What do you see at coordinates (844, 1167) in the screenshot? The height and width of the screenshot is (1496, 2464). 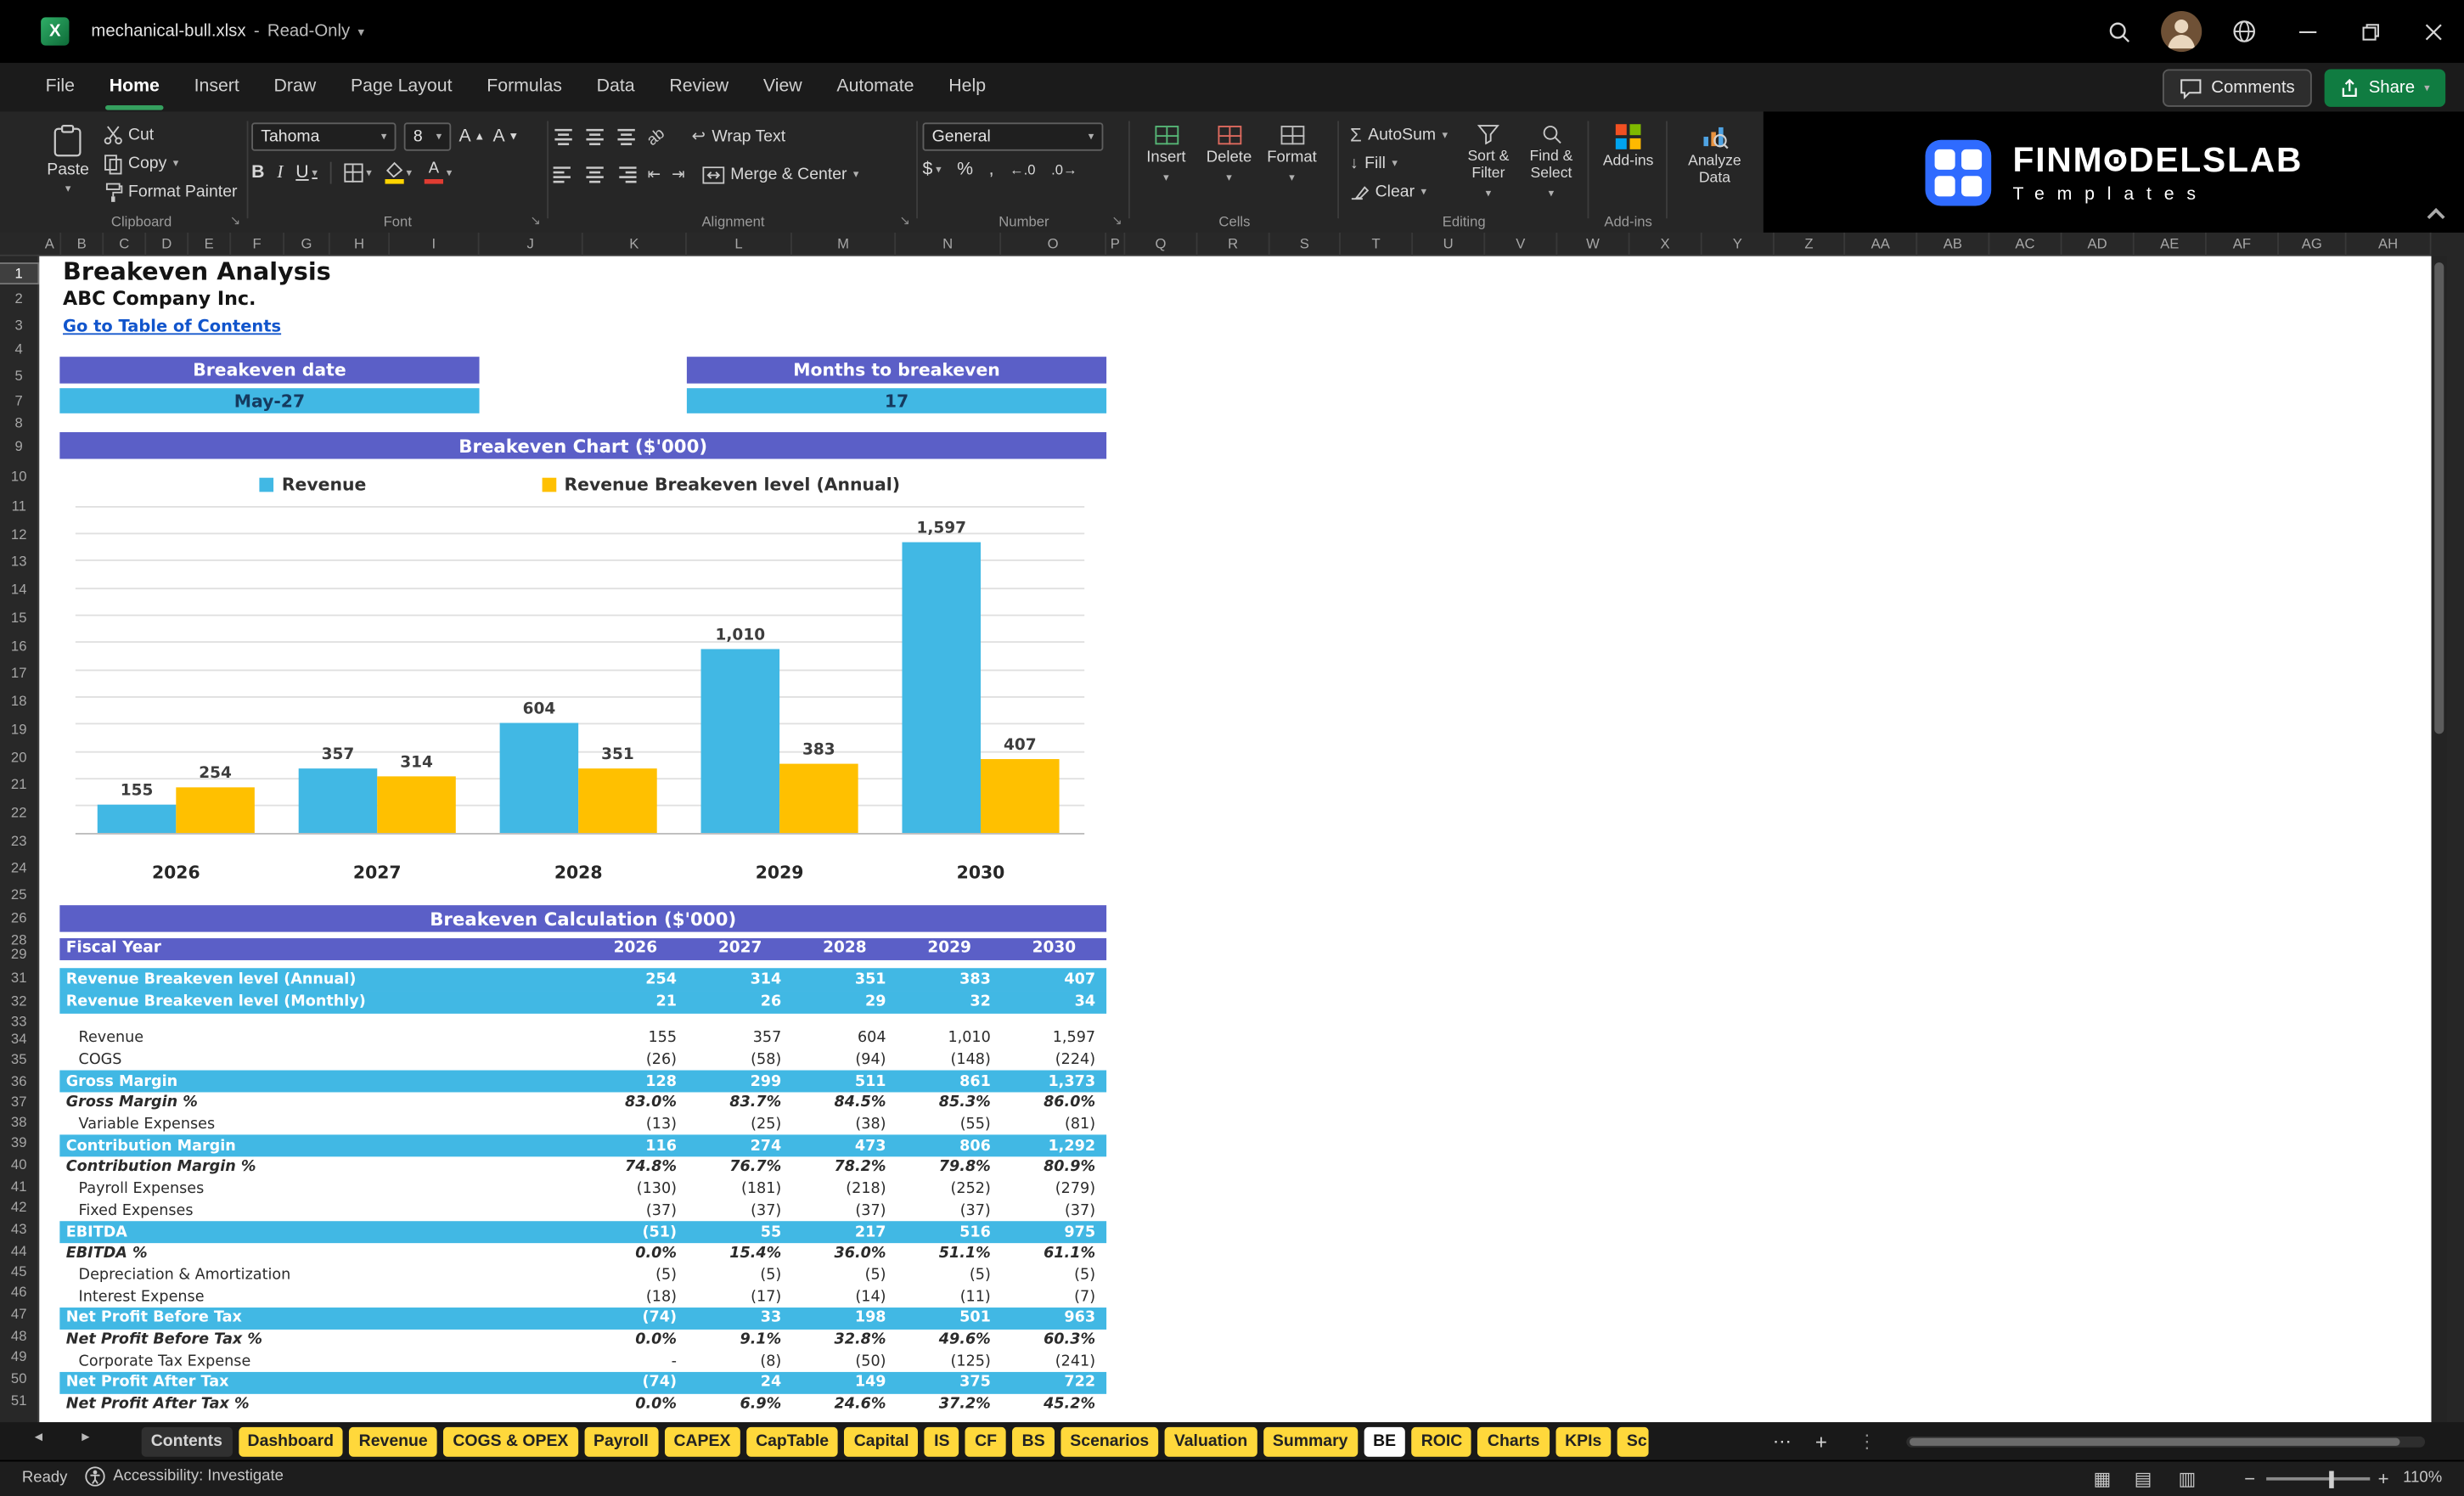 I see `cell-value: 78.2%` at bounding box center [844, 1167].